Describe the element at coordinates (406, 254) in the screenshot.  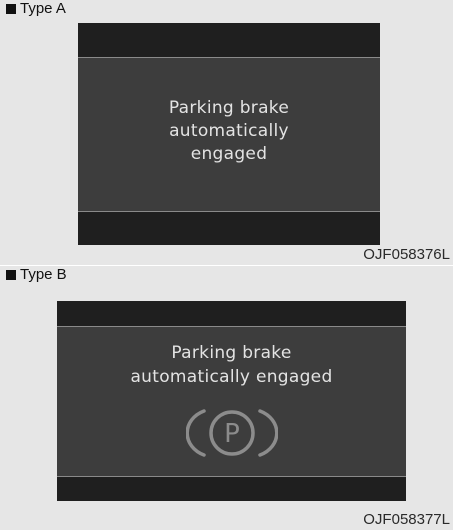
I see `type-a-figure-code: OJF058376L` at that location.